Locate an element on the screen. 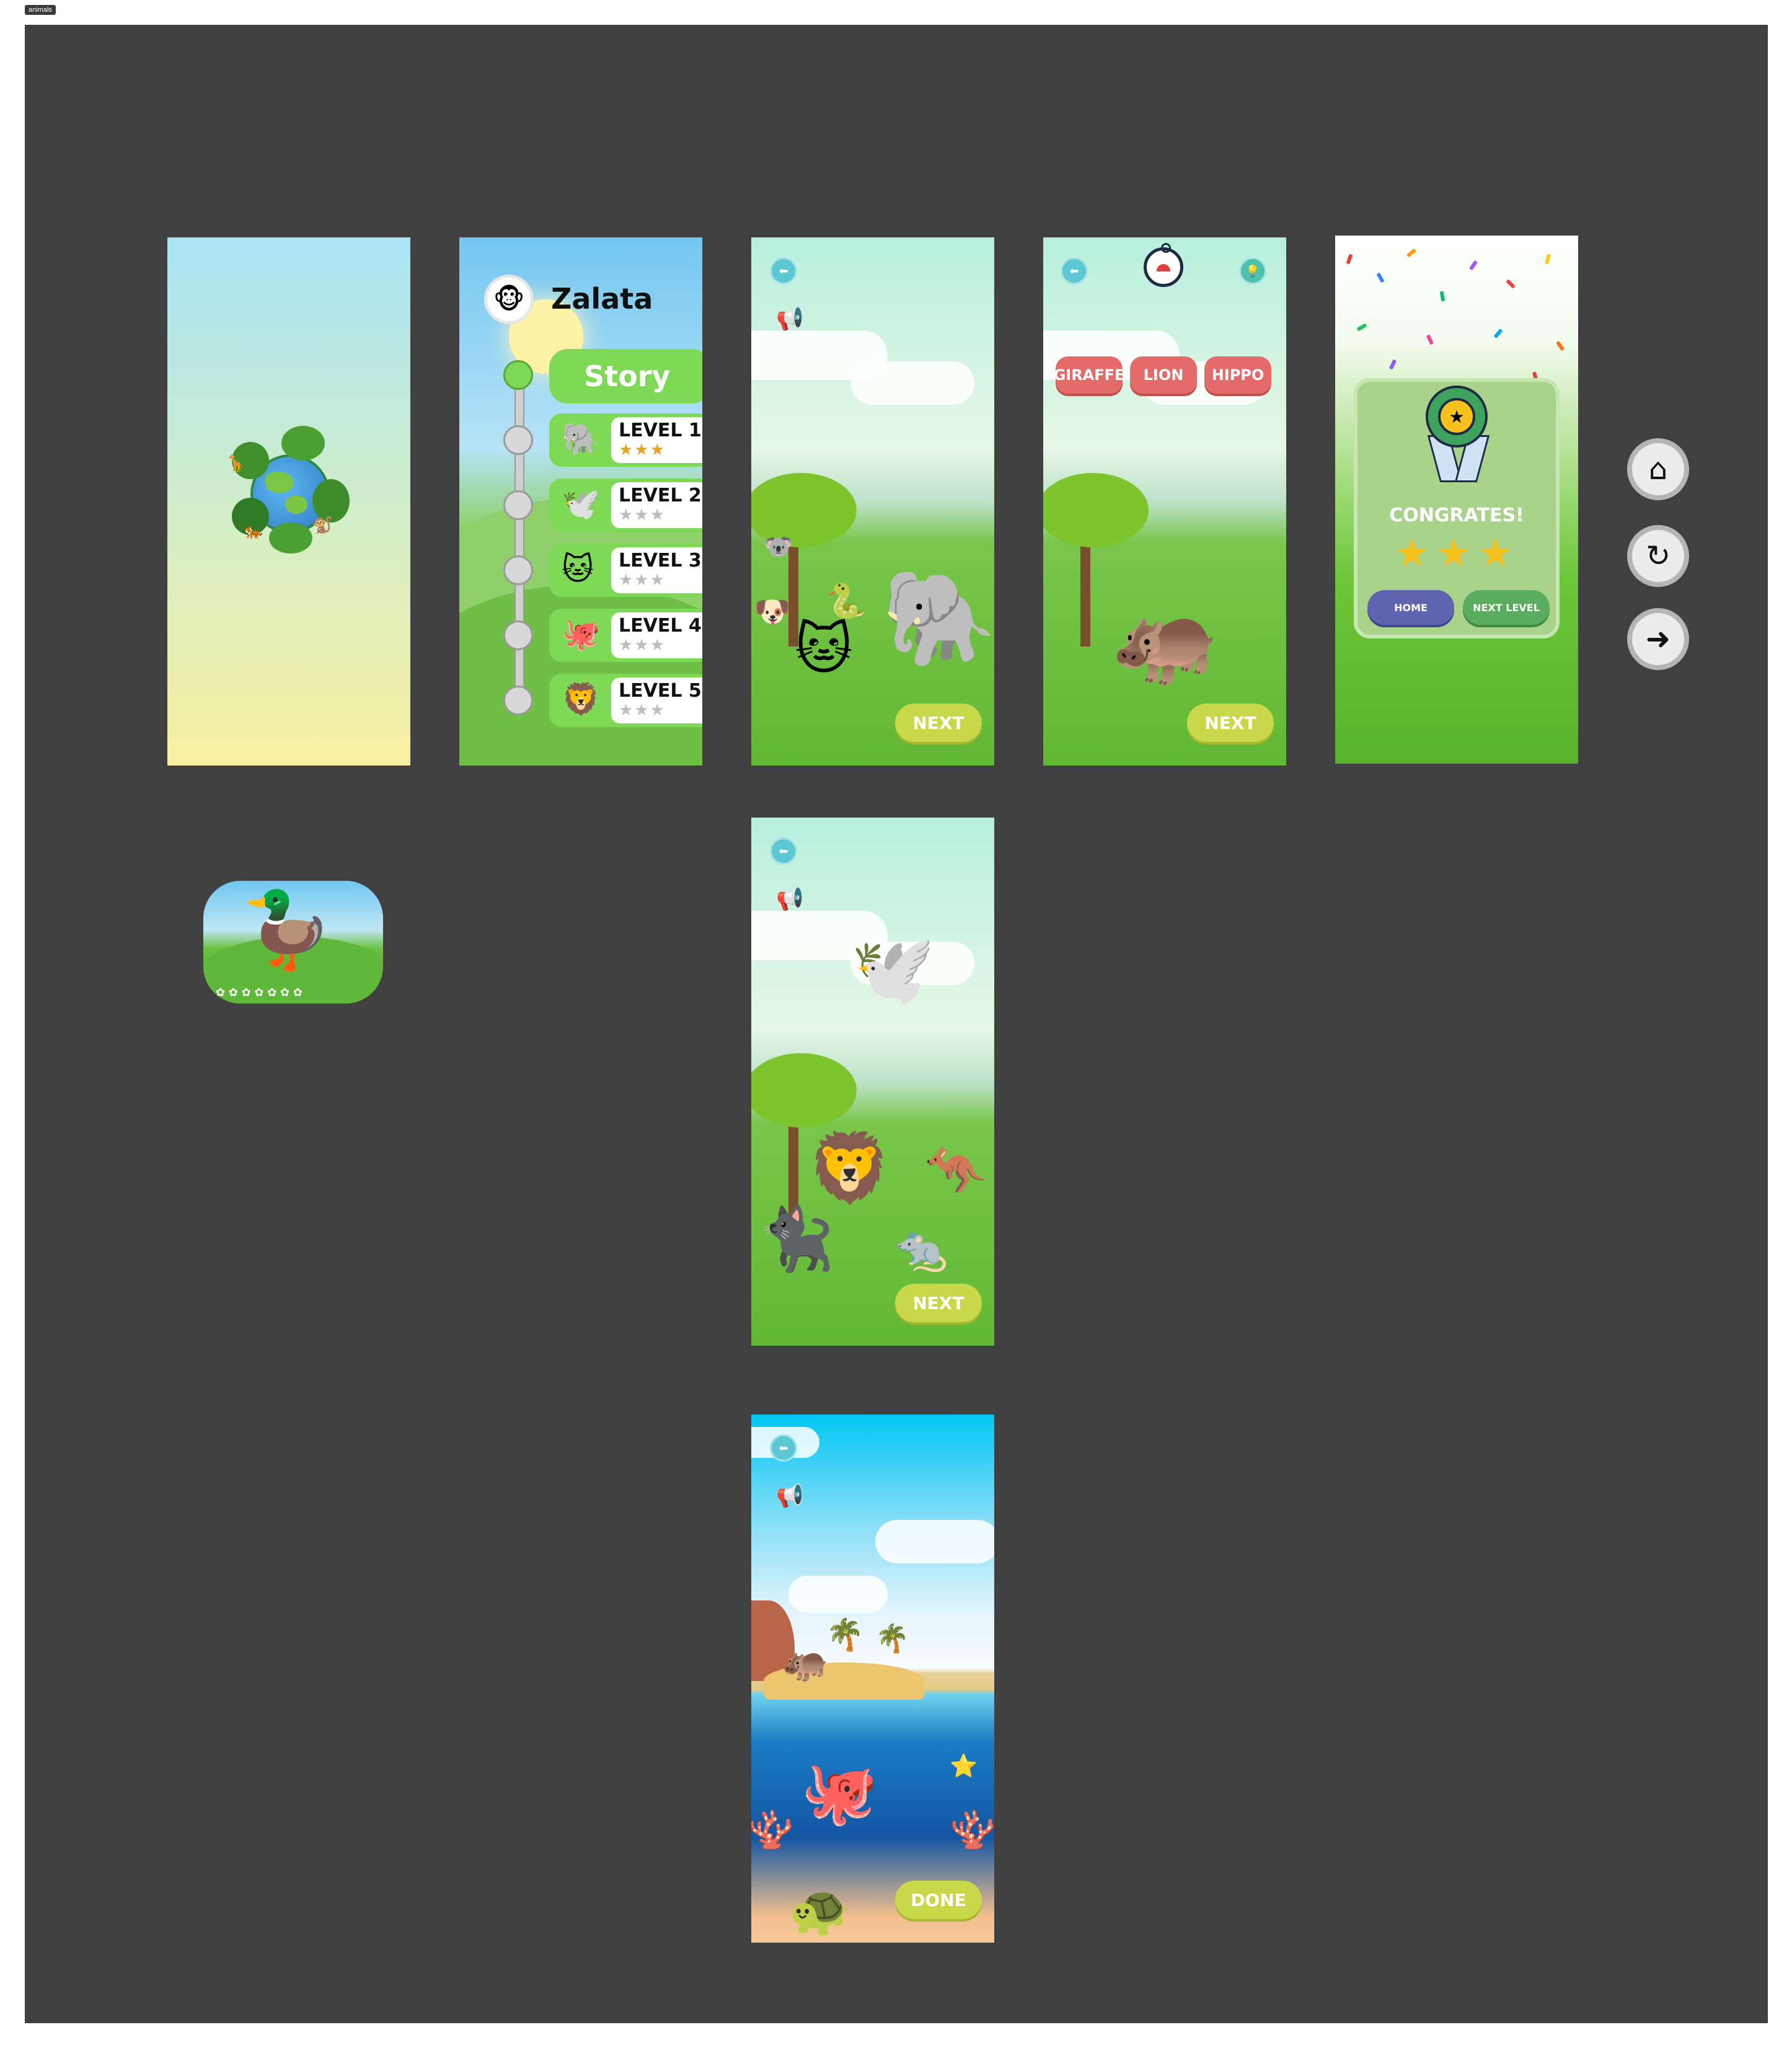 This screenshot has width=1792, height=2048. story-label: Story is located at coordinates (627, 376).